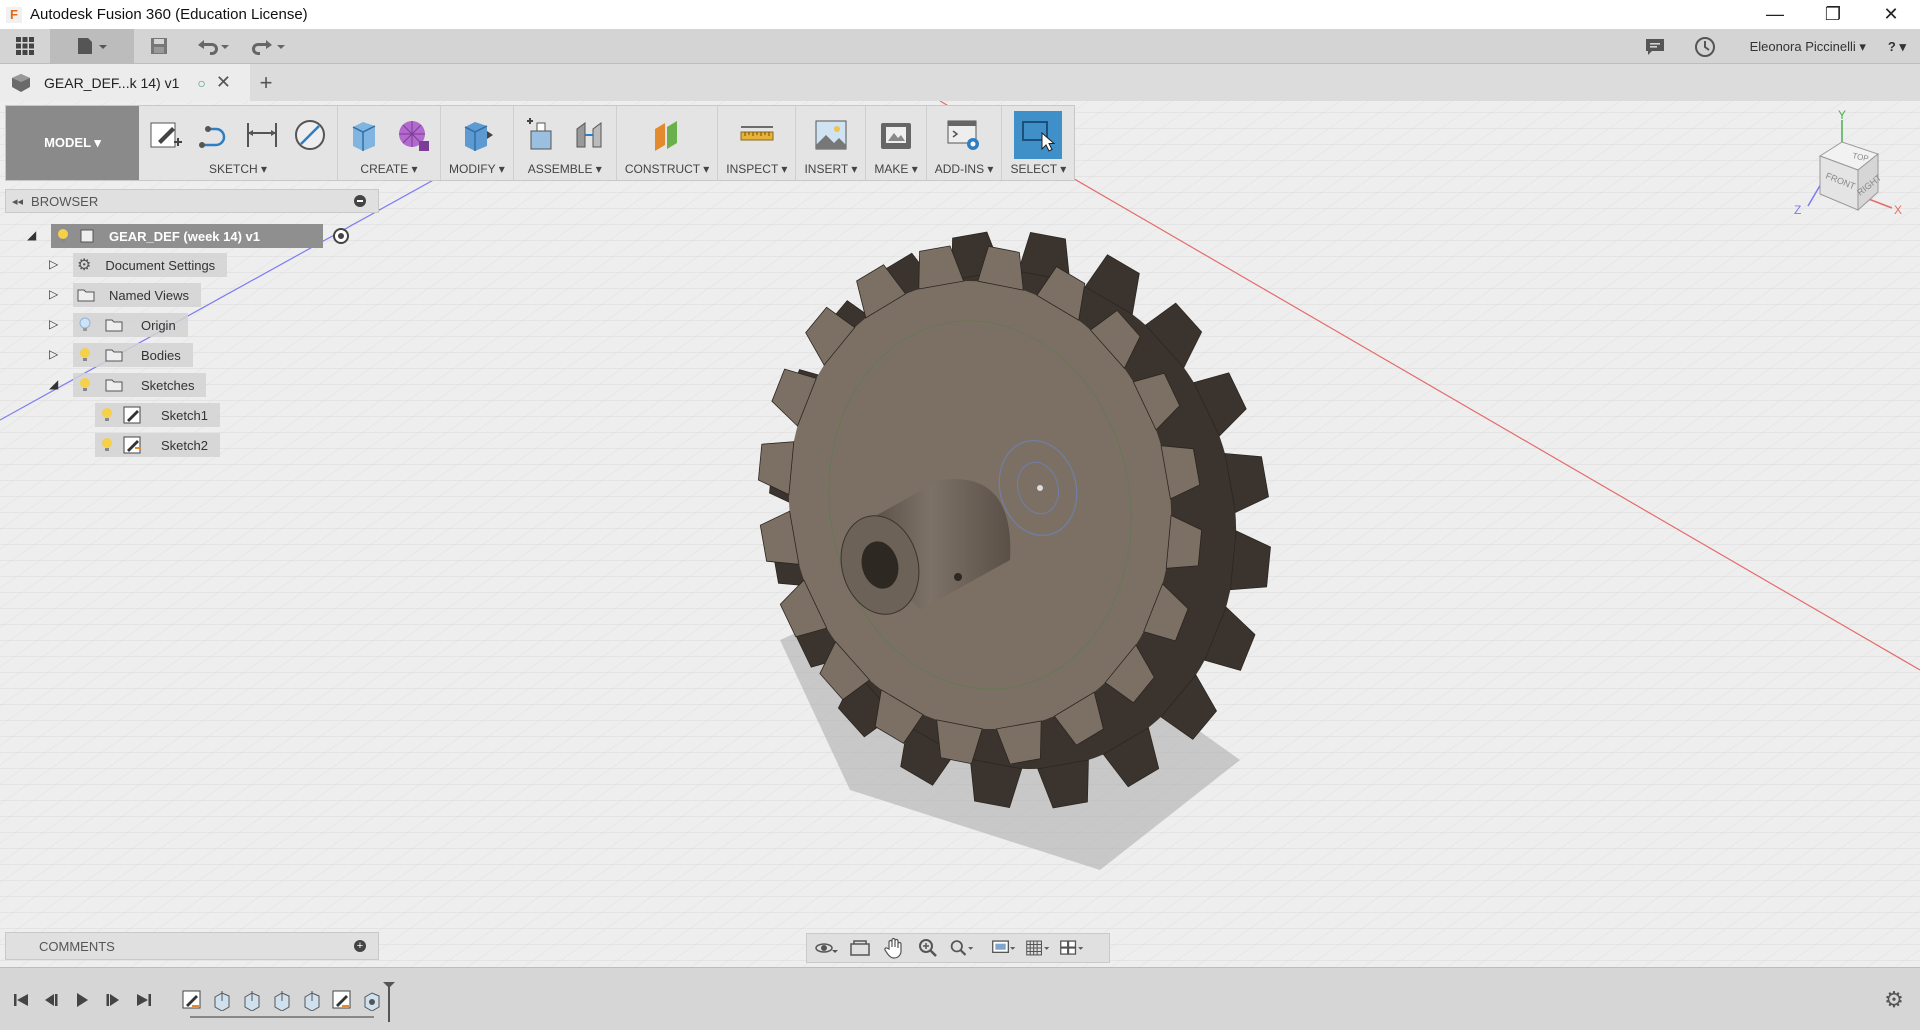 This screenshot has width=1920, height=1030. I want to click on assemble-group-label: ASSEMBLE ▾, so click(565, 169).